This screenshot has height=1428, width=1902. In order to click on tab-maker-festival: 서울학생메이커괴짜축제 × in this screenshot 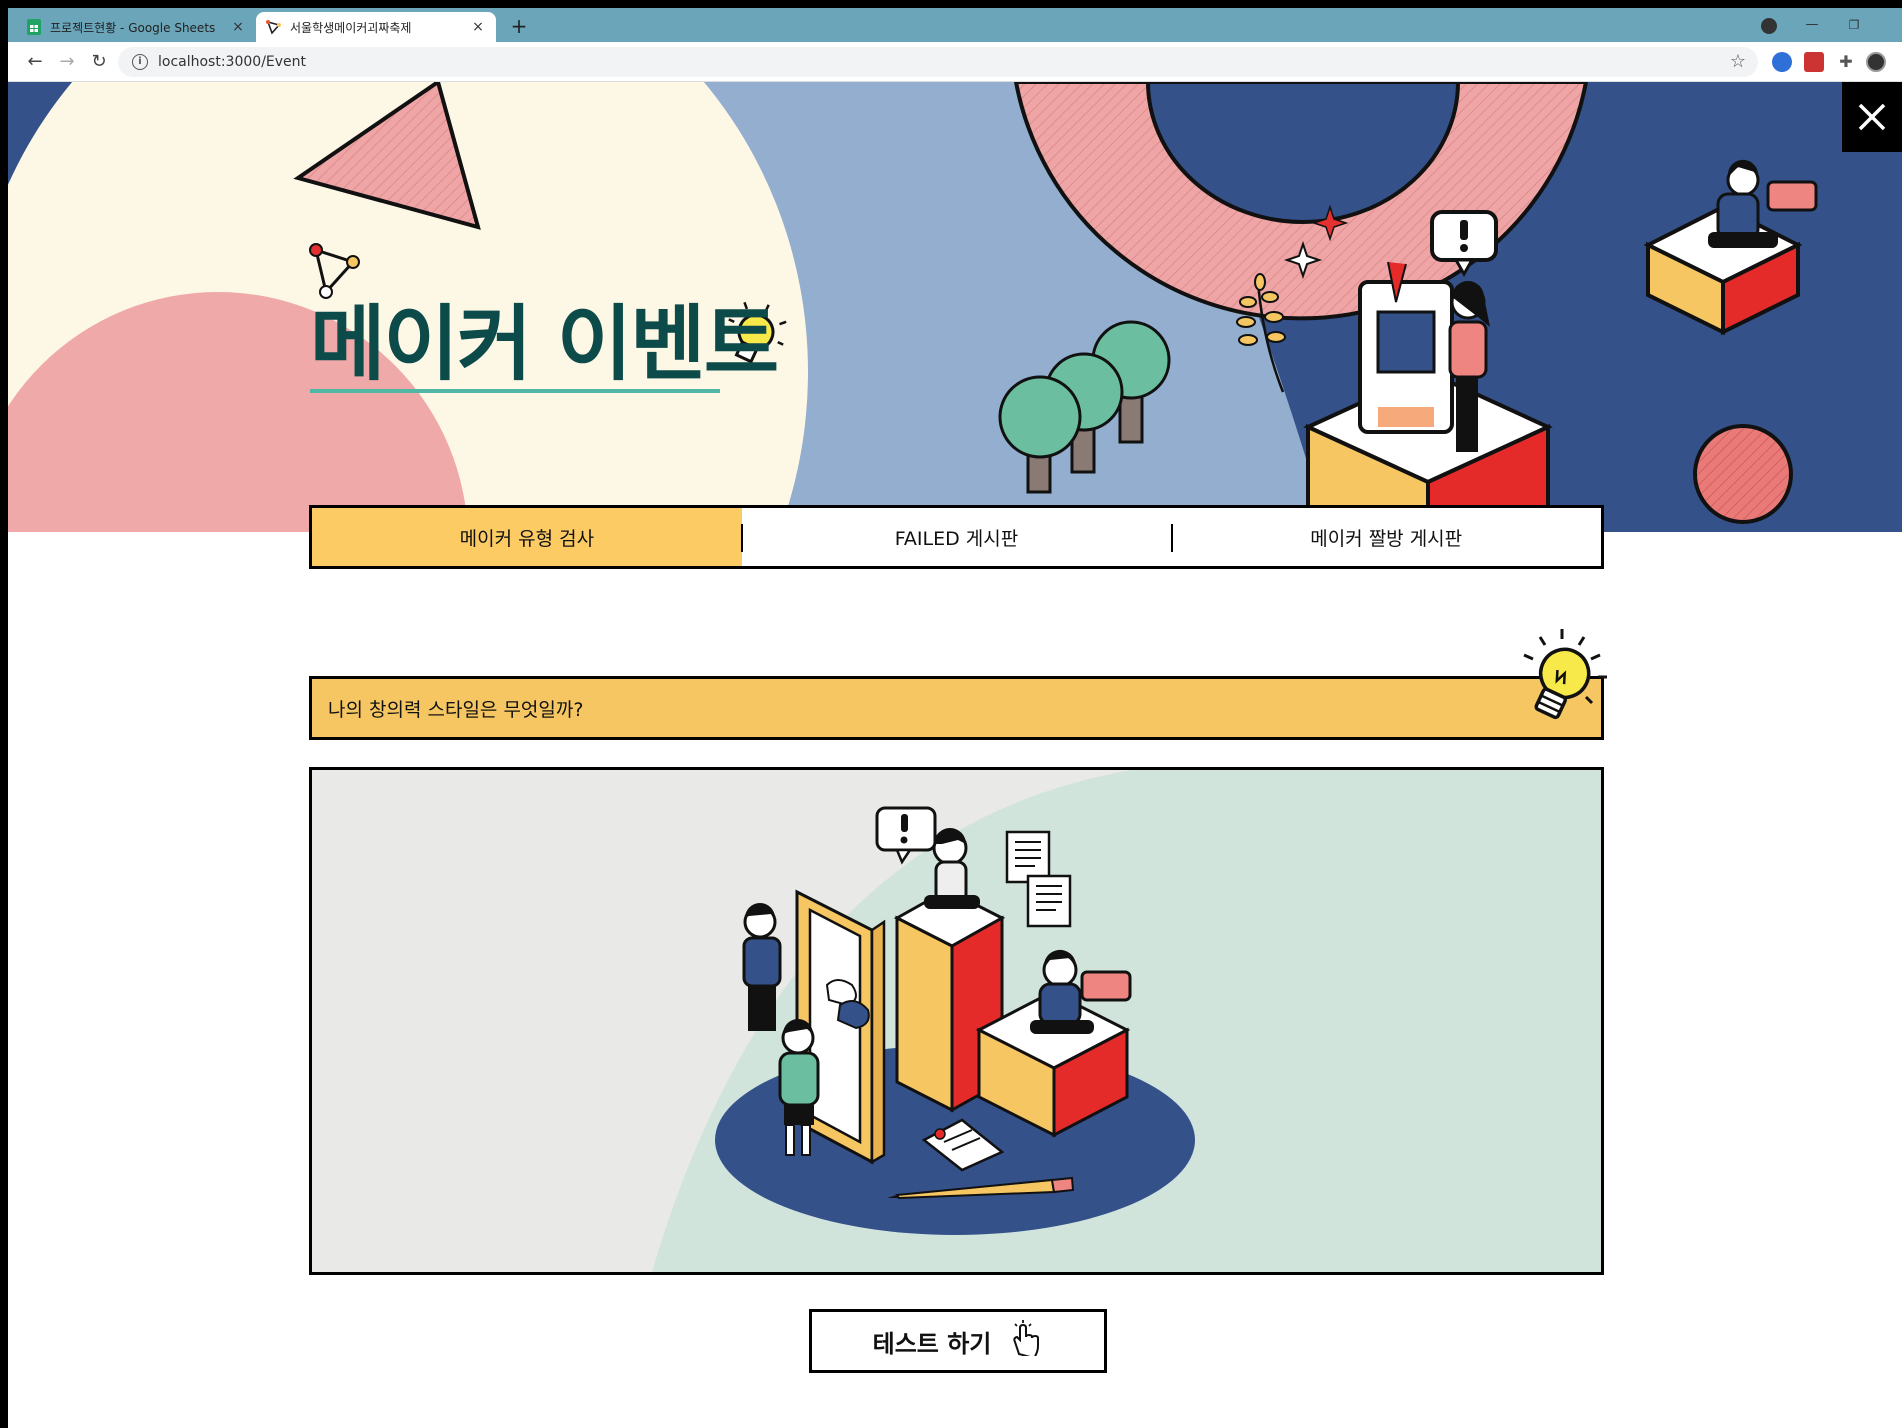, I will do `click(376, 27)`.